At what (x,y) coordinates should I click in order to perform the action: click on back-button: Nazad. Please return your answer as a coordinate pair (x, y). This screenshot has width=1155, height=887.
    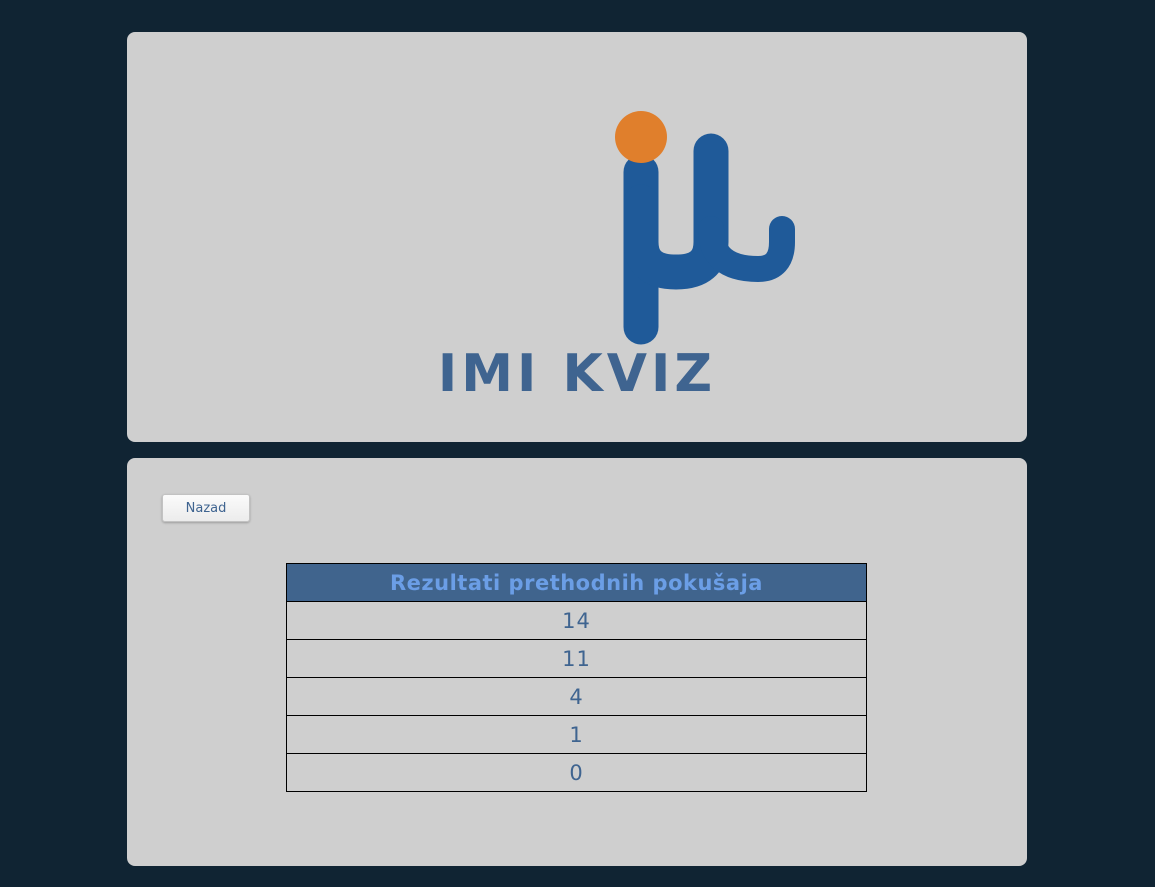
    Looking at the image, I should click on (206, 508).